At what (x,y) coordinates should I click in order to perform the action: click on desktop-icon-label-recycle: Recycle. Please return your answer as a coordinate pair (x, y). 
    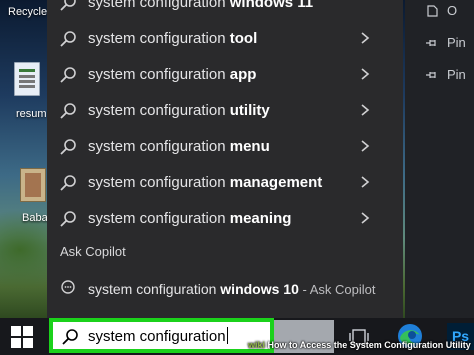
    Looking at the image, I should click on (27, 12).